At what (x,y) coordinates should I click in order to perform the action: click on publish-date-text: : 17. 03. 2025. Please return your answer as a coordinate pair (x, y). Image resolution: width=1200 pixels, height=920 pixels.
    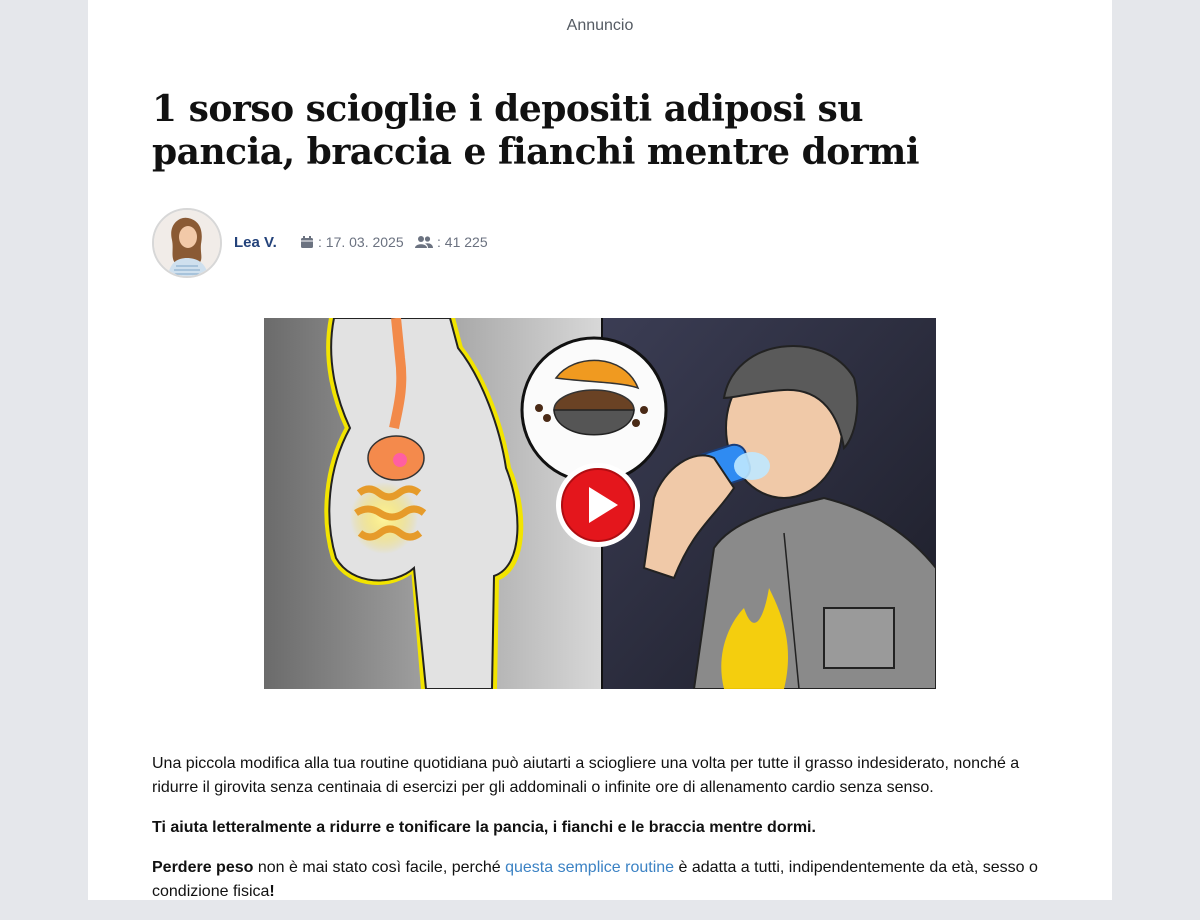
    Looking at the image, I should click on (361, 242).